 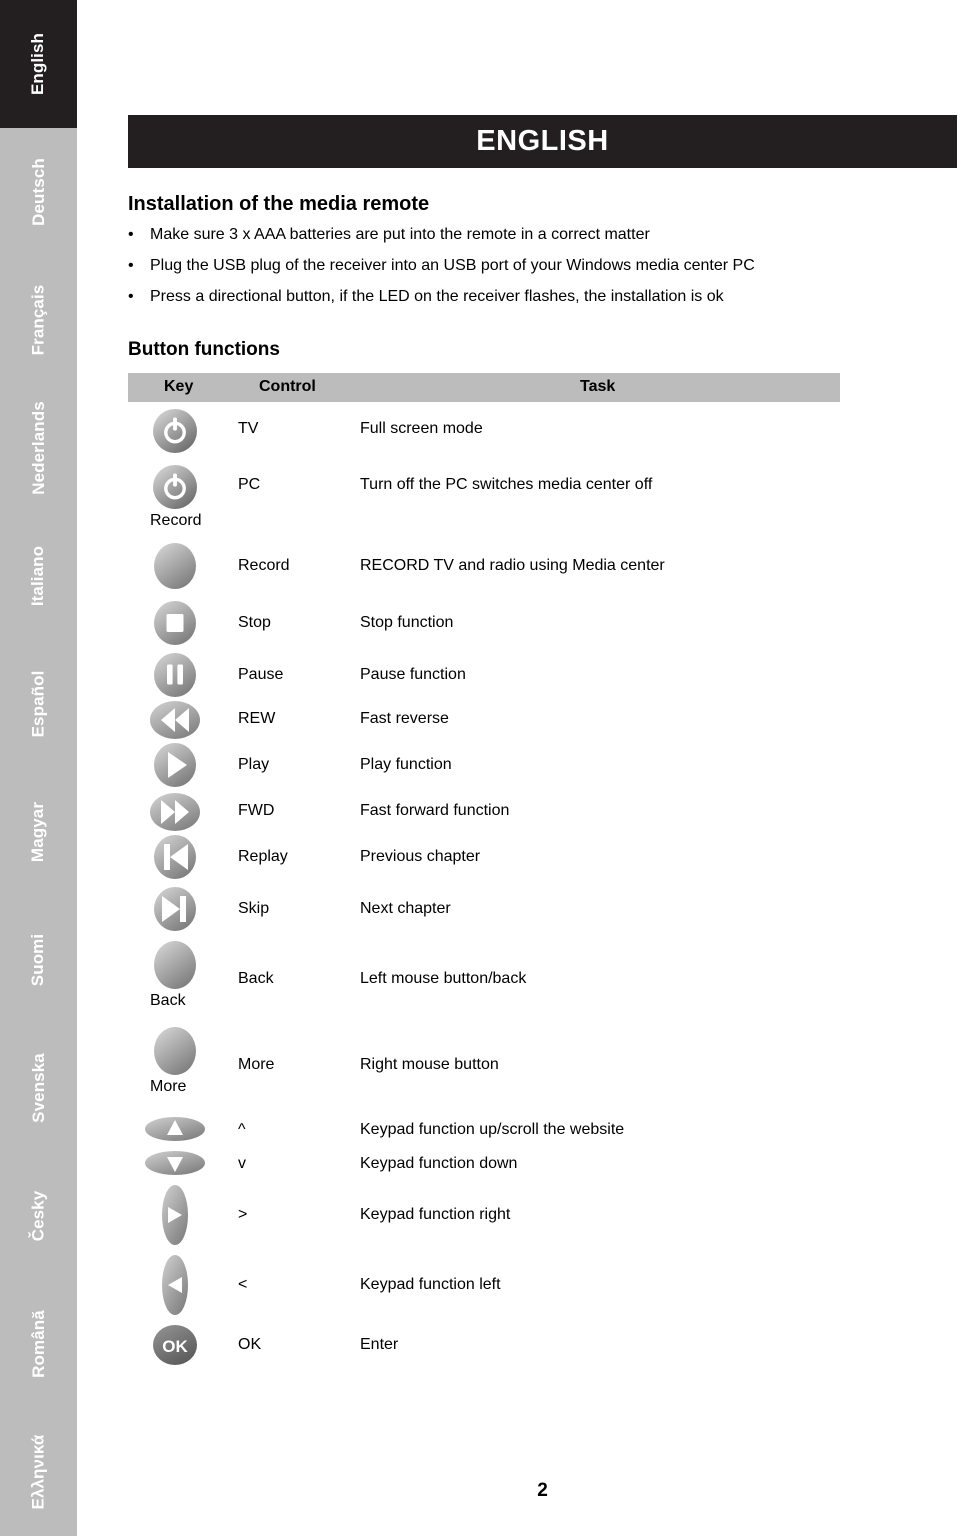 I want to click on language-tab-rom-n: Română, so click(x=38, y=1344).